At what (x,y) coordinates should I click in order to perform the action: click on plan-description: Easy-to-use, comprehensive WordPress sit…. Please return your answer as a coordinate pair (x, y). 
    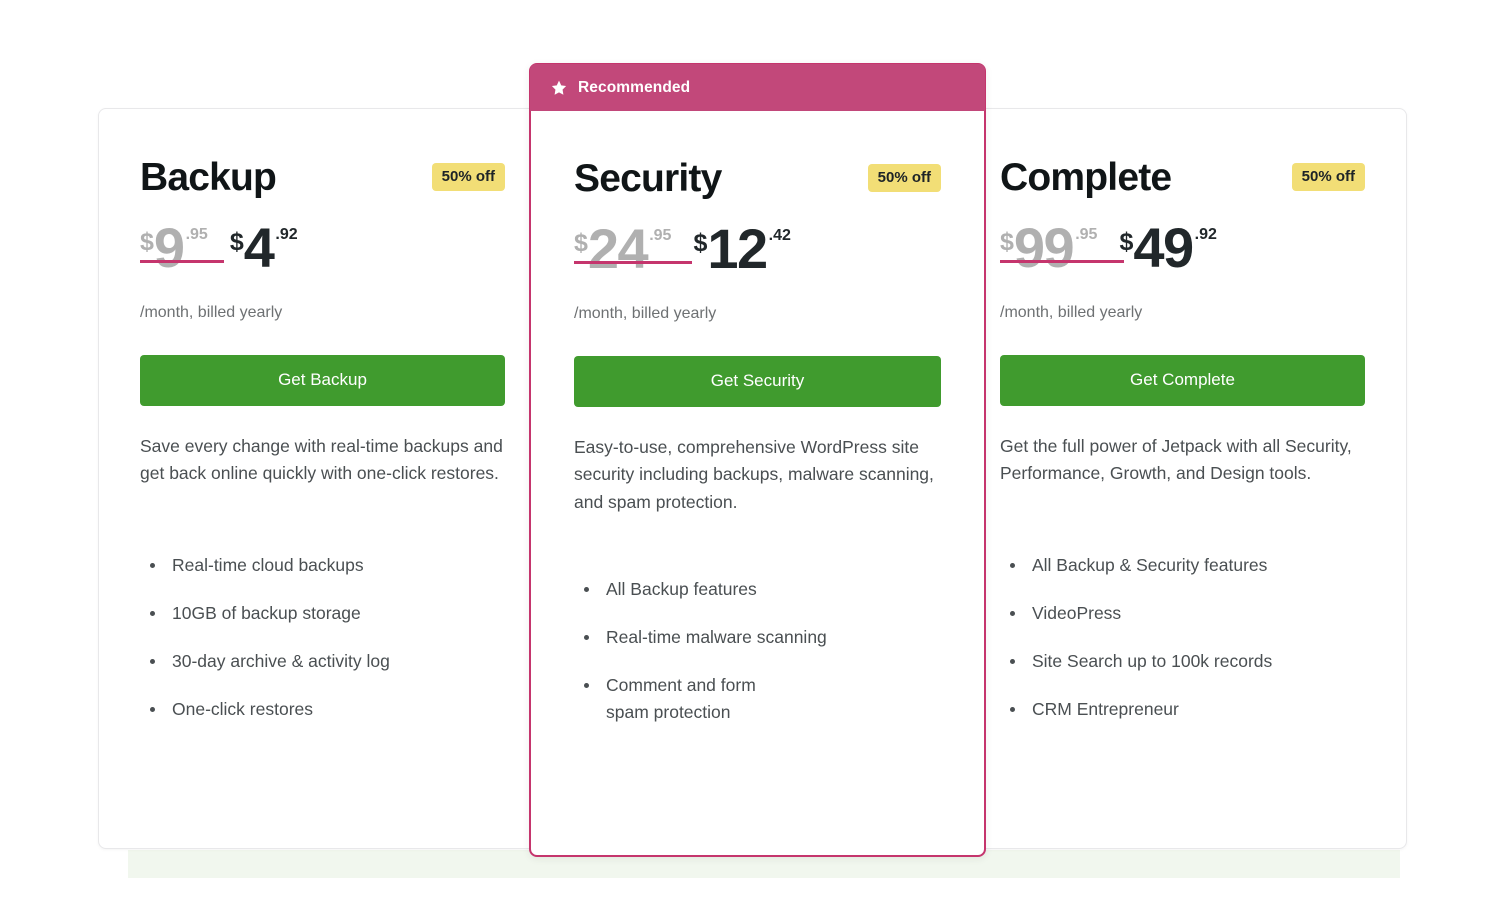
    Looking at the image, I should click on (754, 474).